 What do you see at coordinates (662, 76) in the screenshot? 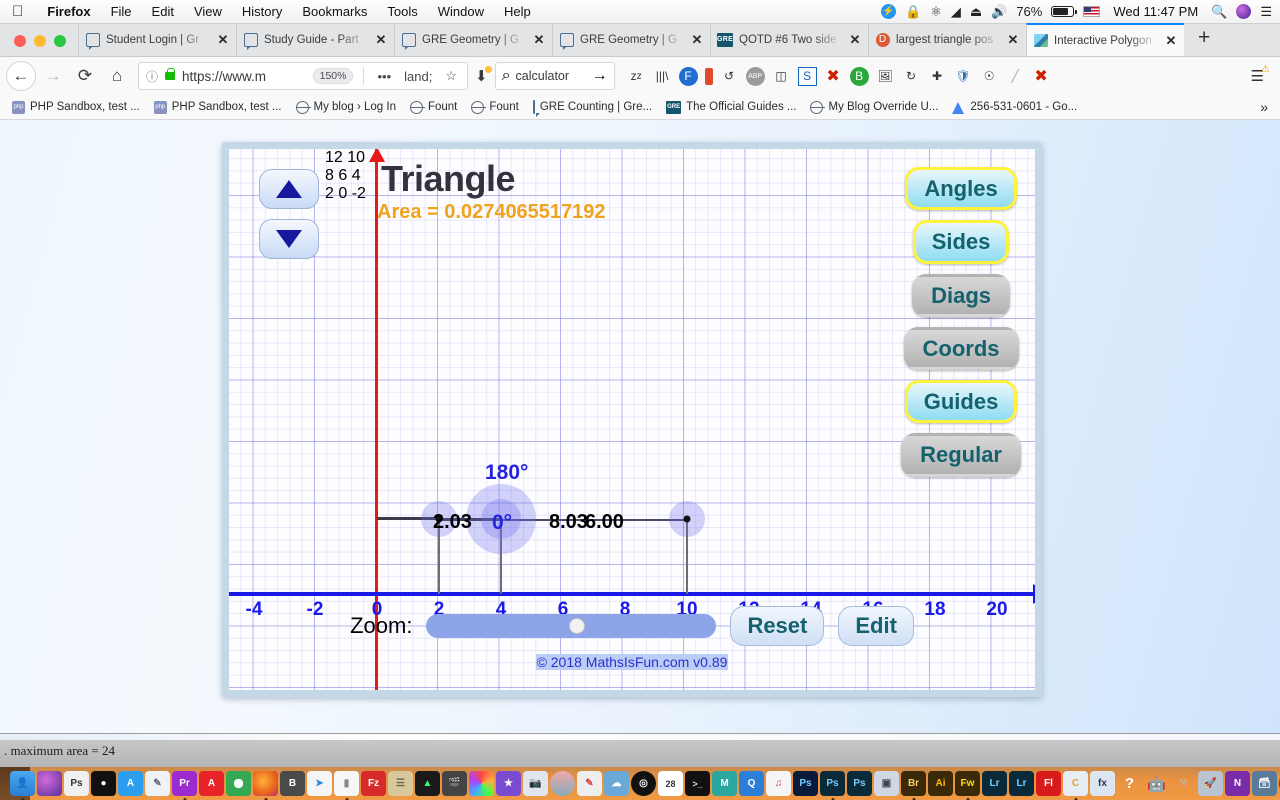
I see `library-icon: |||\` at bounding box center [662, 76].